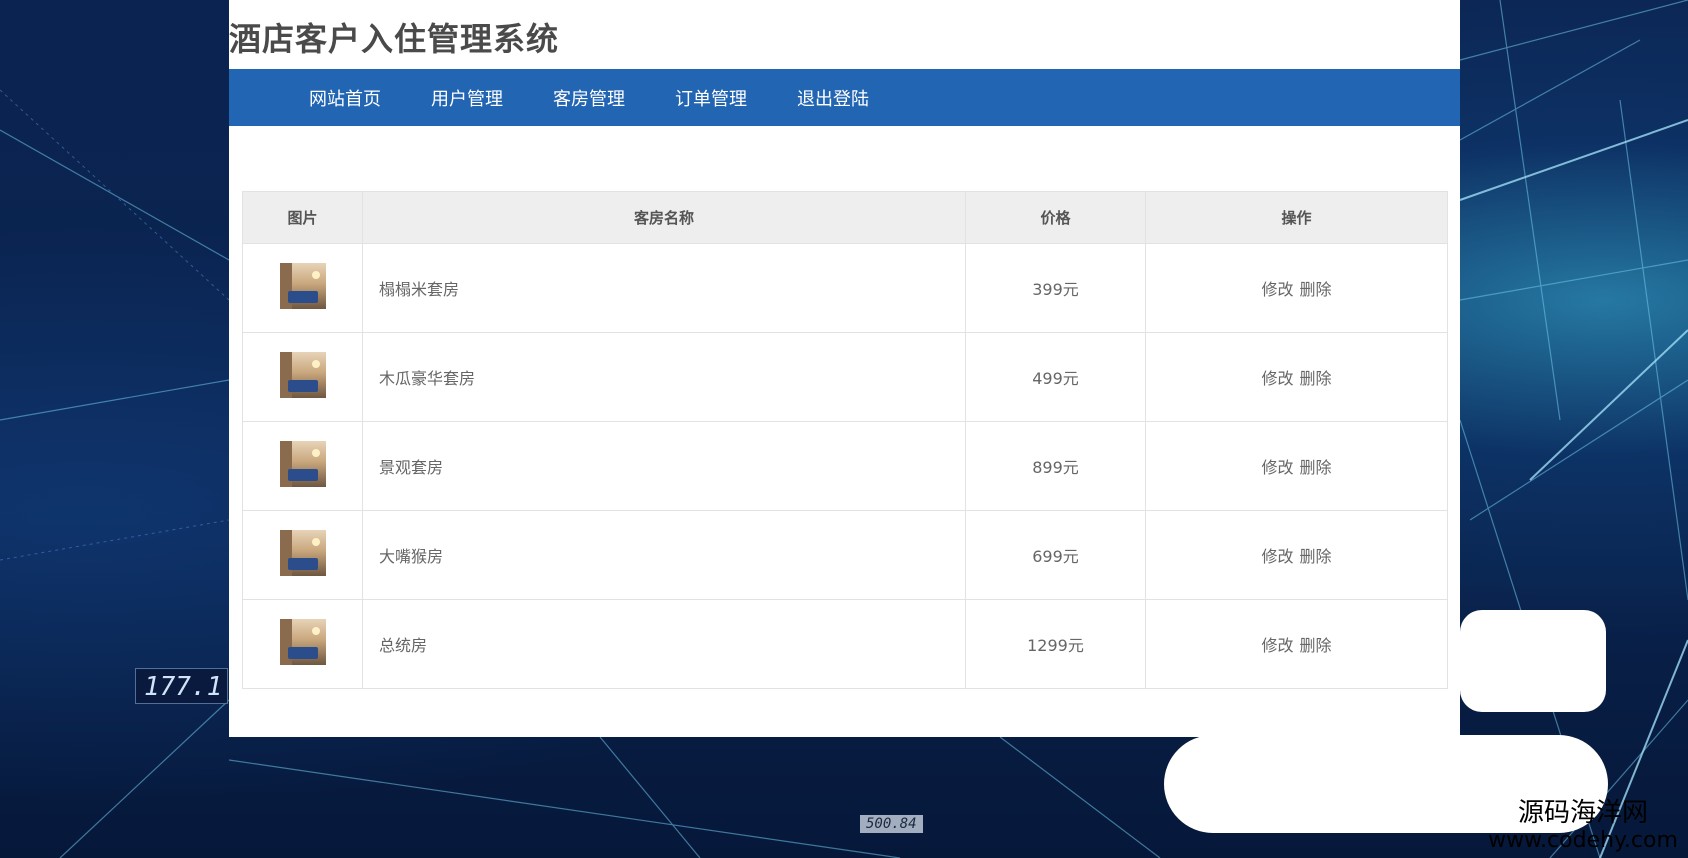  I want to click on site-title: 酒店客户入住管理系统, so click(394, 39).